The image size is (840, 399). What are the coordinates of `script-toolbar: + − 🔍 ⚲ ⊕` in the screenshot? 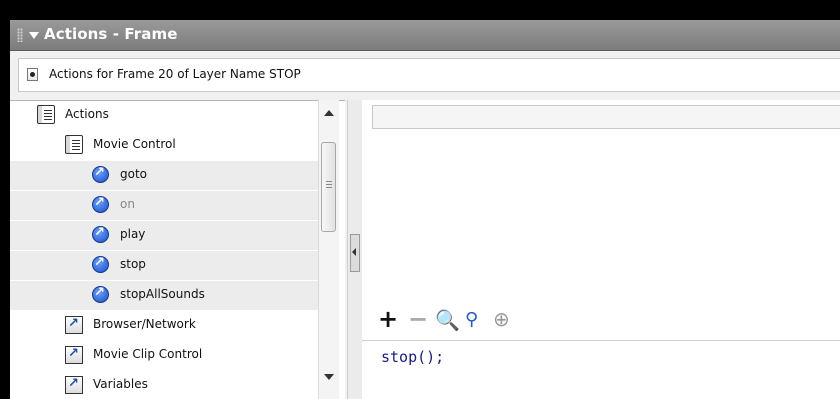 It's located at (601, 321).